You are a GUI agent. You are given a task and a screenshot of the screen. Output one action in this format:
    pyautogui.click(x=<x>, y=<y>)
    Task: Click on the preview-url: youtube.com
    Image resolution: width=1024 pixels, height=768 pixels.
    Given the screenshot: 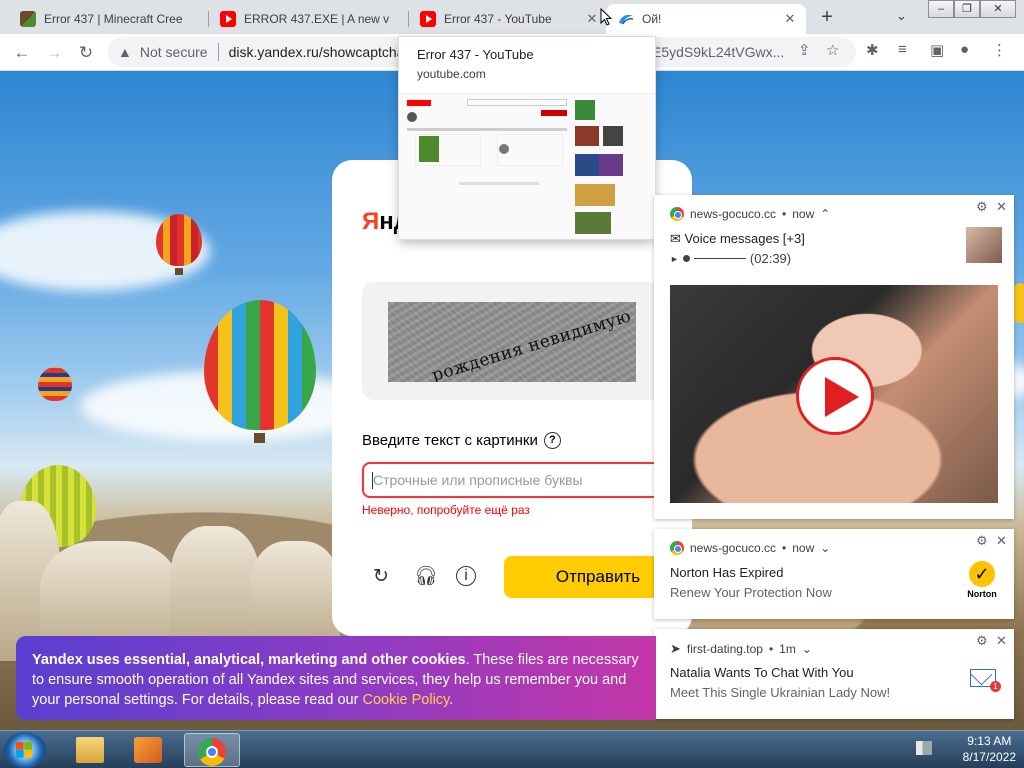 What is the action you would take?
    pyautogui.click(x=451, y=74)
    